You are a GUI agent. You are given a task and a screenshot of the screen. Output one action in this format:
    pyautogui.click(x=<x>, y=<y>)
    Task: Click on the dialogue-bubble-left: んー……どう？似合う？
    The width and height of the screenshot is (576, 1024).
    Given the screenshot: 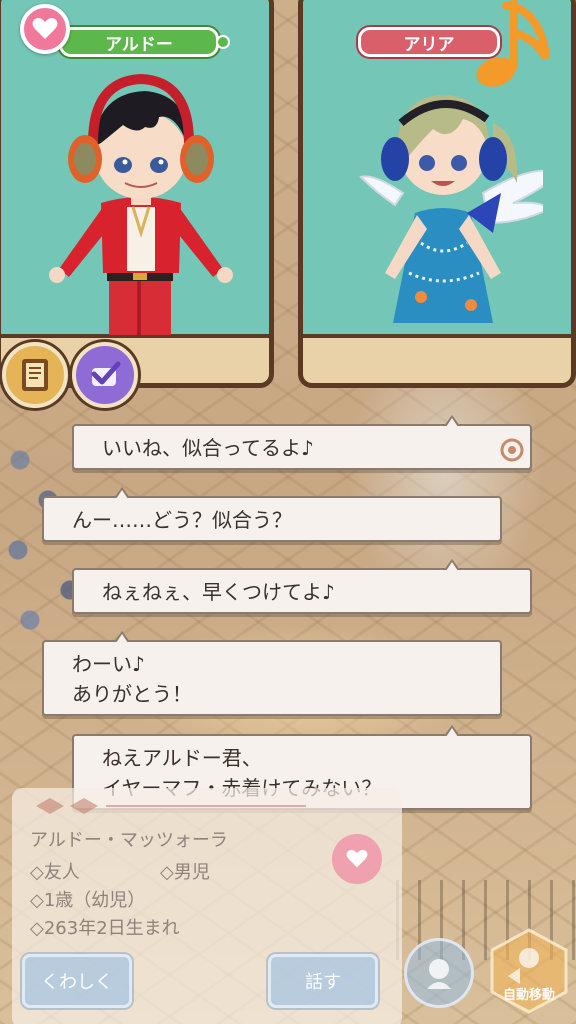 What is the action you would take?
    pyautogui.click(x=272, y=514)
    